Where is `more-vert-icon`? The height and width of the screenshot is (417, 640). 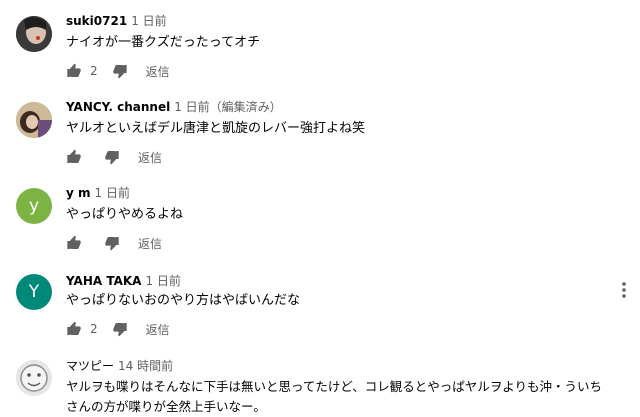
more-vert-icon is located at coordinates (624, 290).